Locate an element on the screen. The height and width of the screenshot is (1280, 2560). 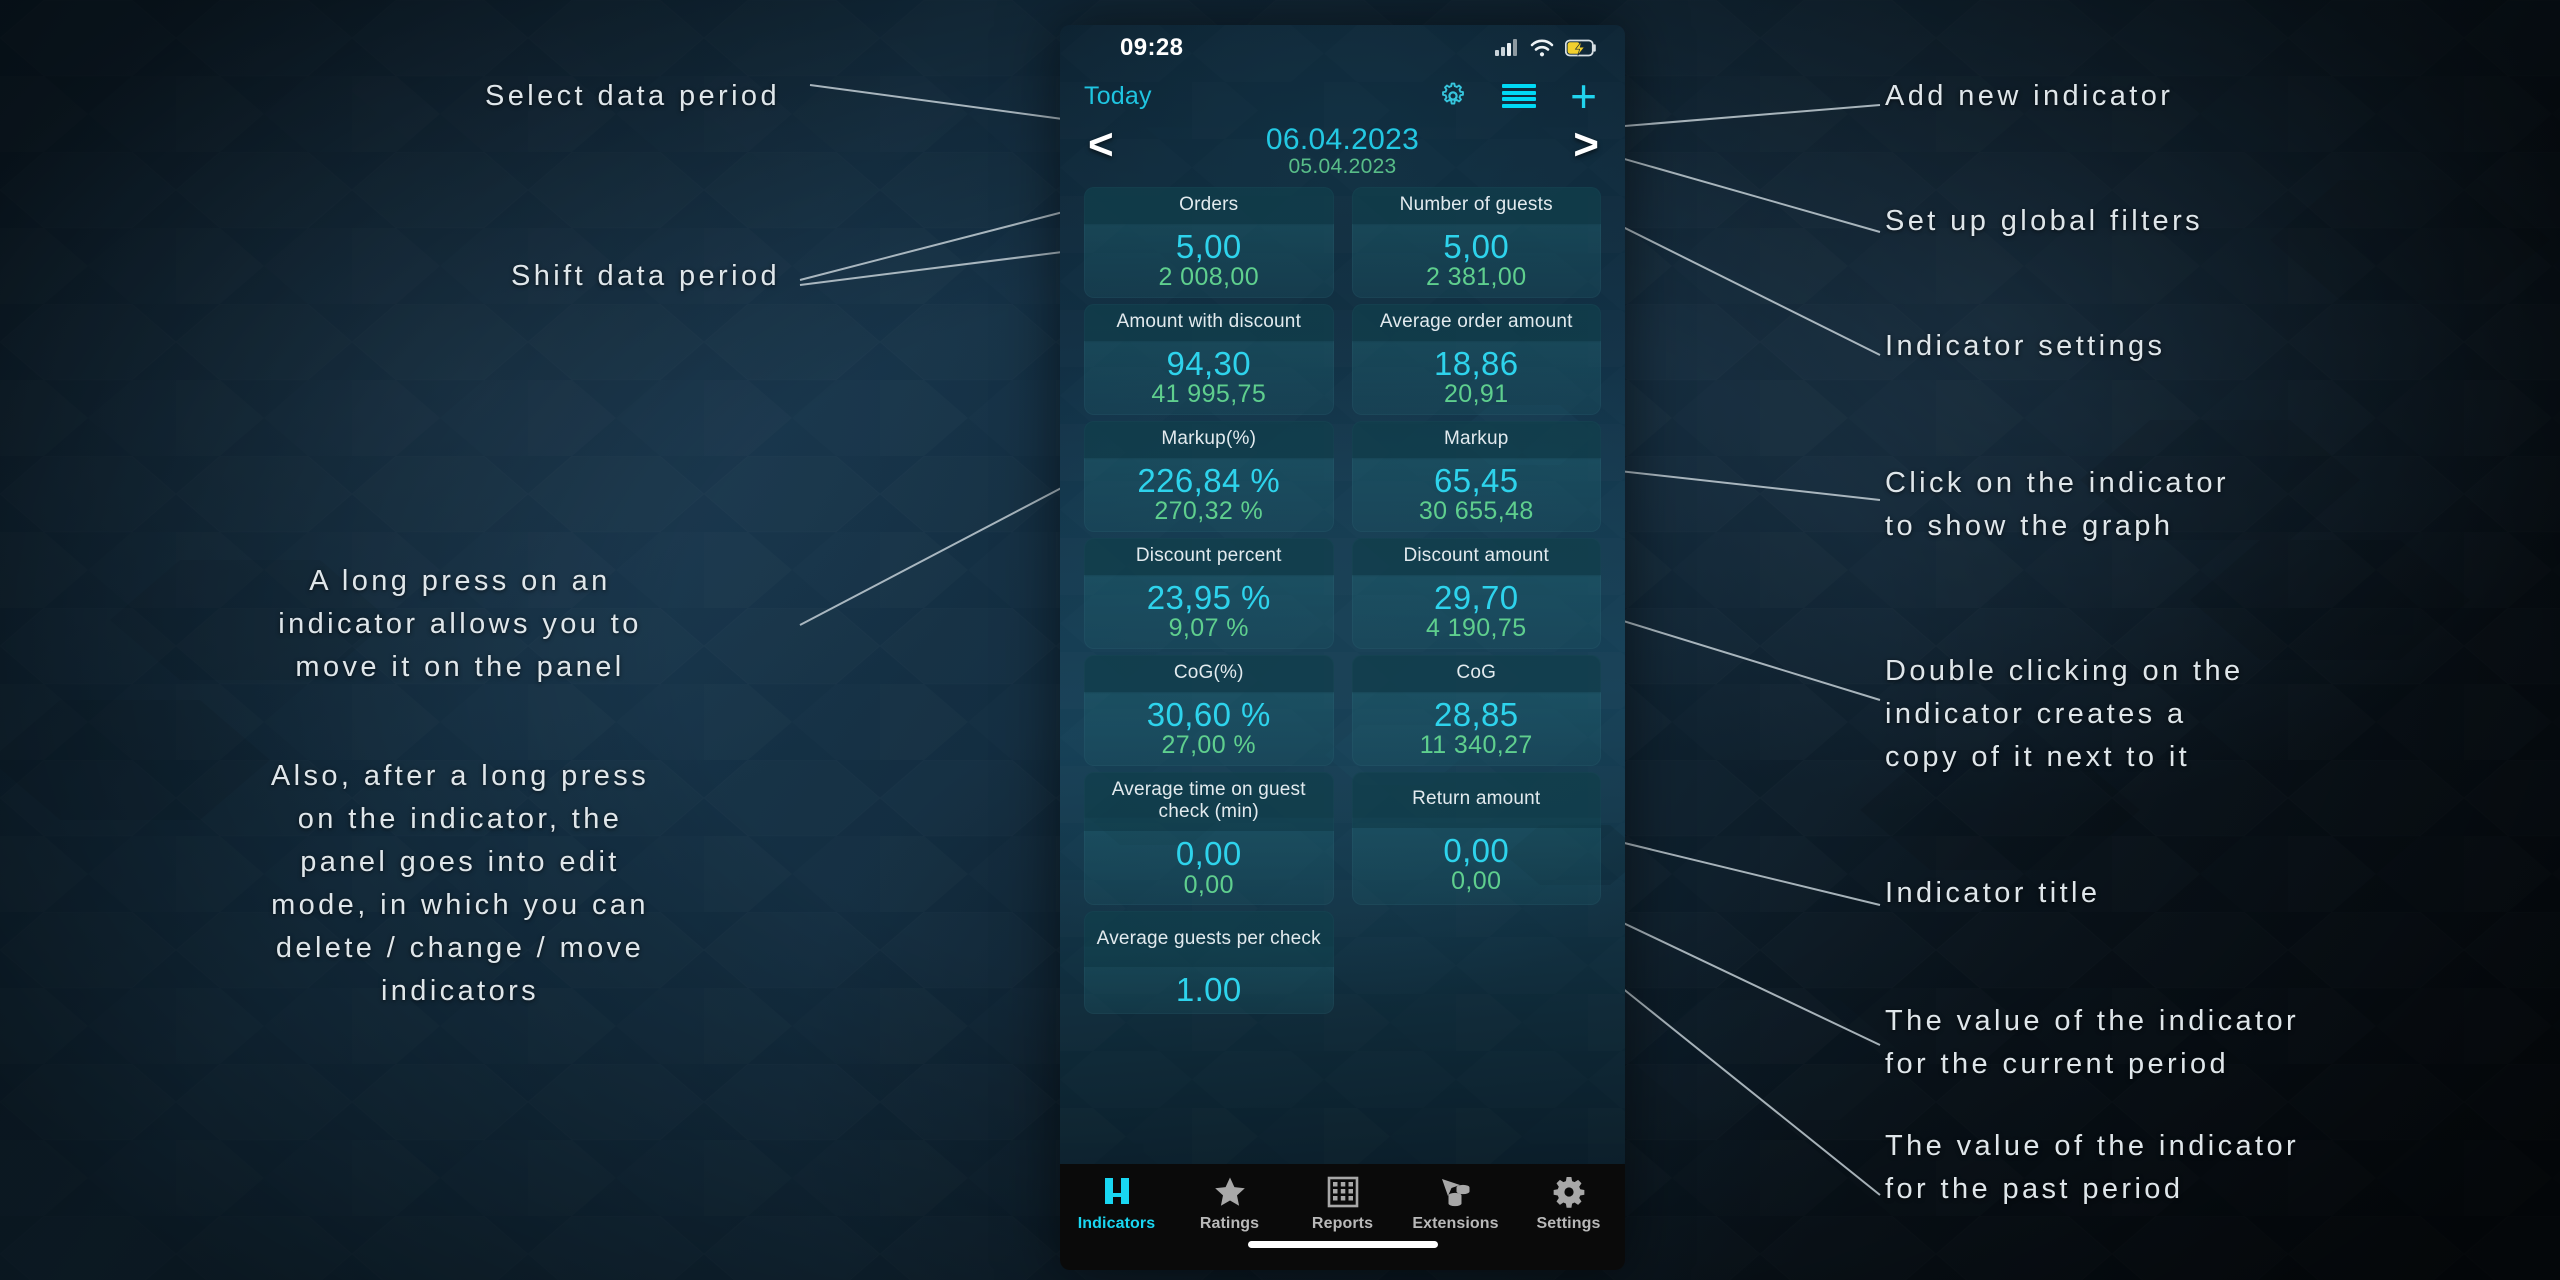
tab-reports: Reports is located at coordinates (1342, 1203).